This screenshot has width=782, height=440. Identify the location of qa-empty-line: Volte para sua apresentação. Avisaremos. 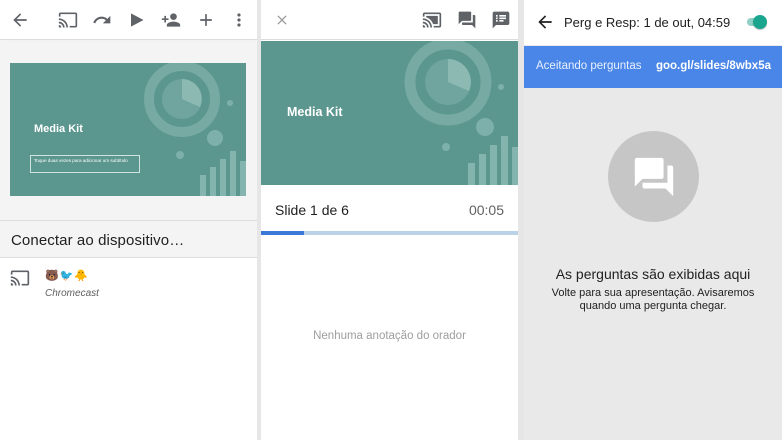
(653, 293).